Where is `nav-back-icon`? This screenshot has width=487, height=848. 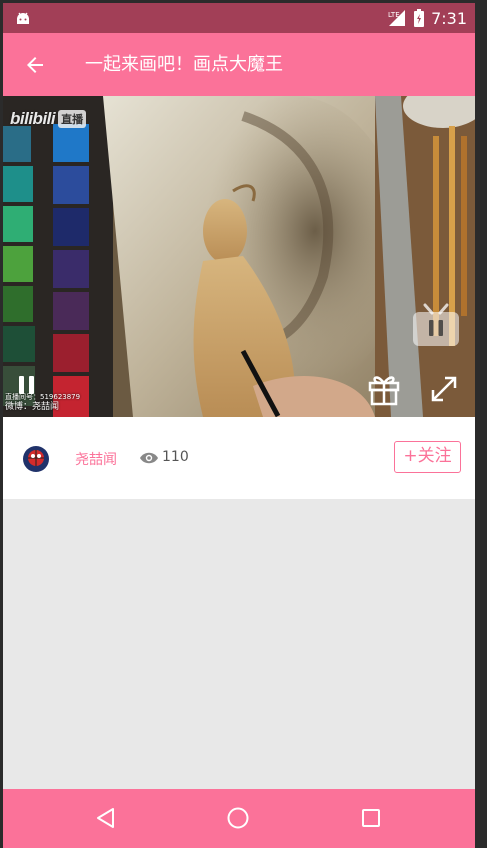
nav-back-icon is located at coordinates (106, 818).